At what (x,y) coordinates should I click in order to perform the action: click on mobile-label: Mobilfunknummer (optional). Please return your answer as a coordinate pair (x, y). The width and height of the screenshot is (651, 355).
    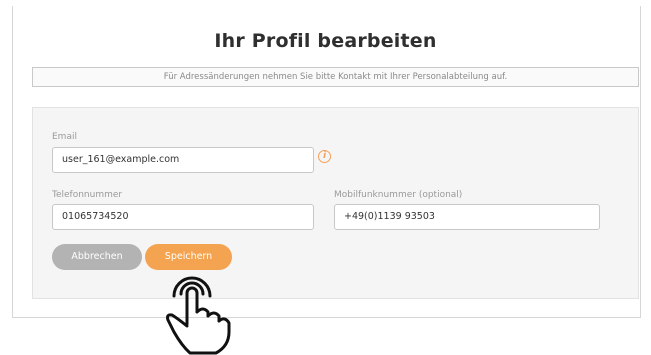
    Looking at the image, I should click on (398, 195).